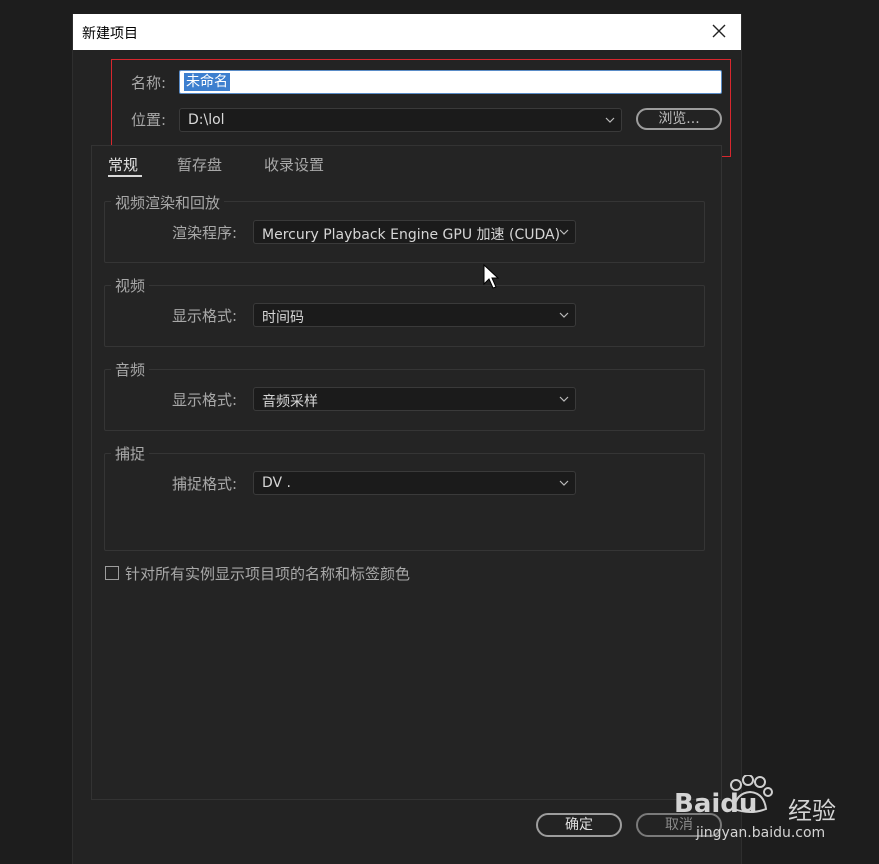  What do you see at coordinates (400, 120) in the screenshot?
I see `location-dropdown: D:\lol` at bounding box center [400, 120].